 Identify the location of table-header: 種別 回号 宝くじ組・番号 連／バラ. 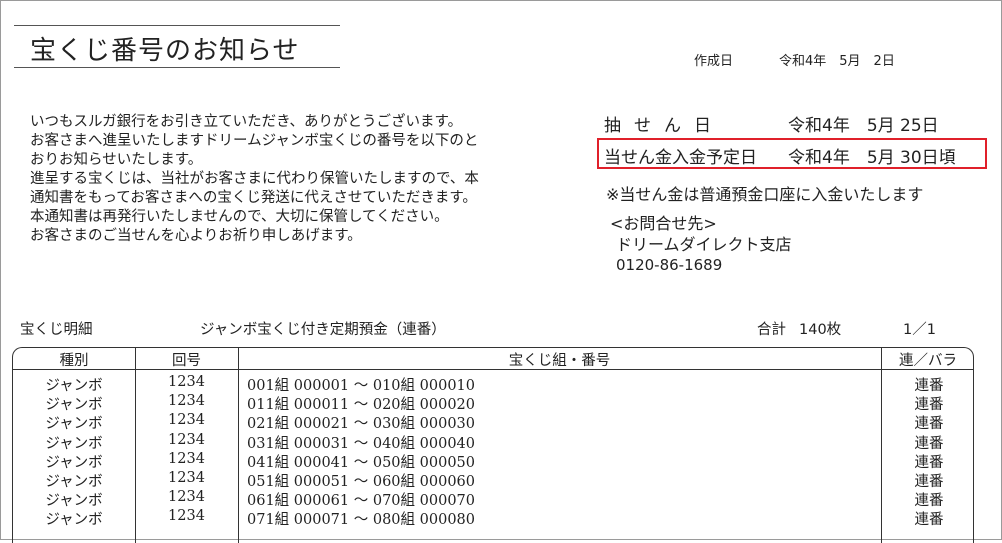
(493, 359).